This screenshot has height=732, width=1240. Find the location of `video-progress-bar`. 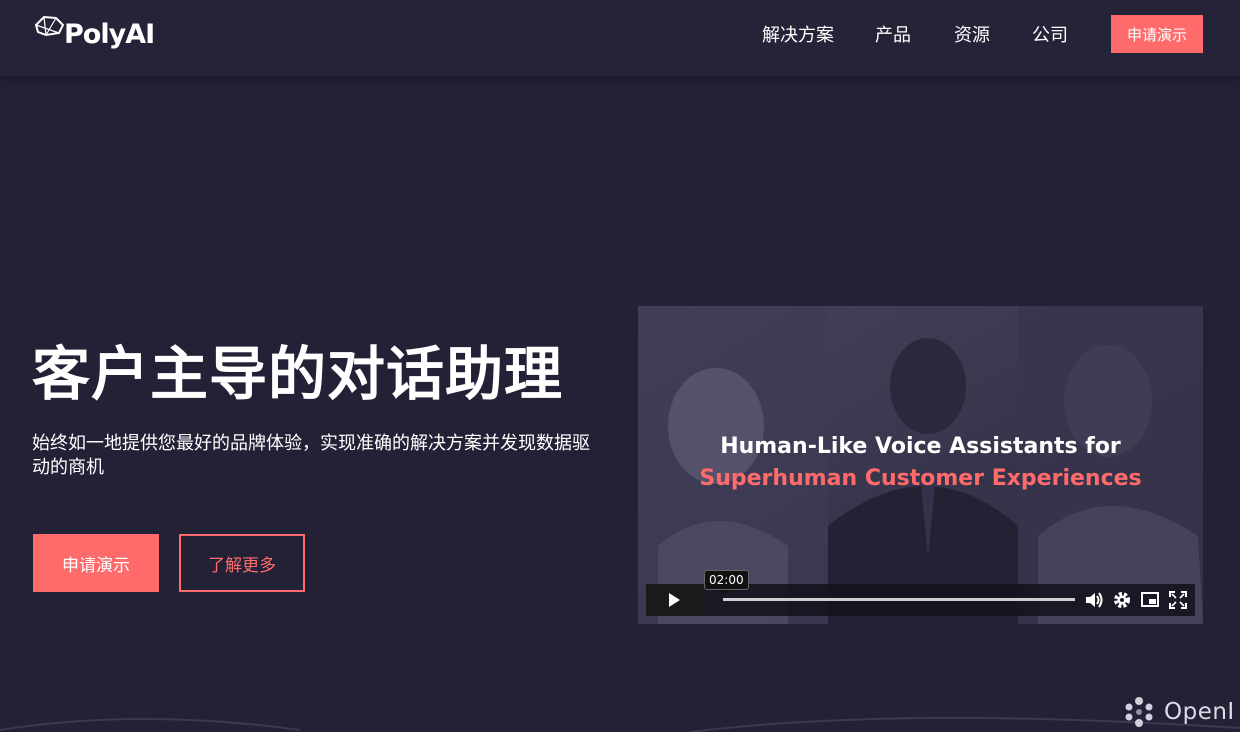

video-progress-bar is located at coordinates (899, 599).